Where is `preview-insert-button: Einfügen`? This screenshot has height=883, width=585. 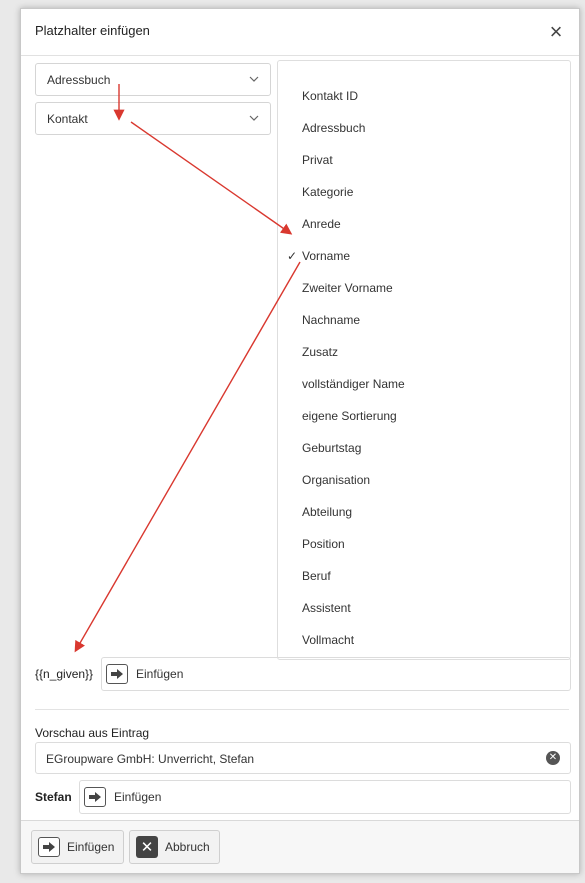
preview-insert-button: Einfügen is located at coordinates (122, 797).